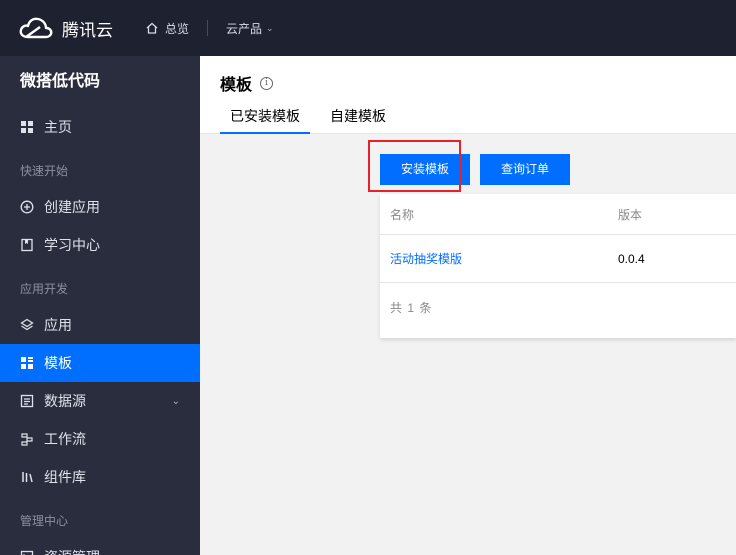 The height and width of the screenshot is (555, 736). What do you see at coordinates (58, 325) in the screenshot?
I see `sidebar-item-label: 应用` at bounding box center [58, 325].